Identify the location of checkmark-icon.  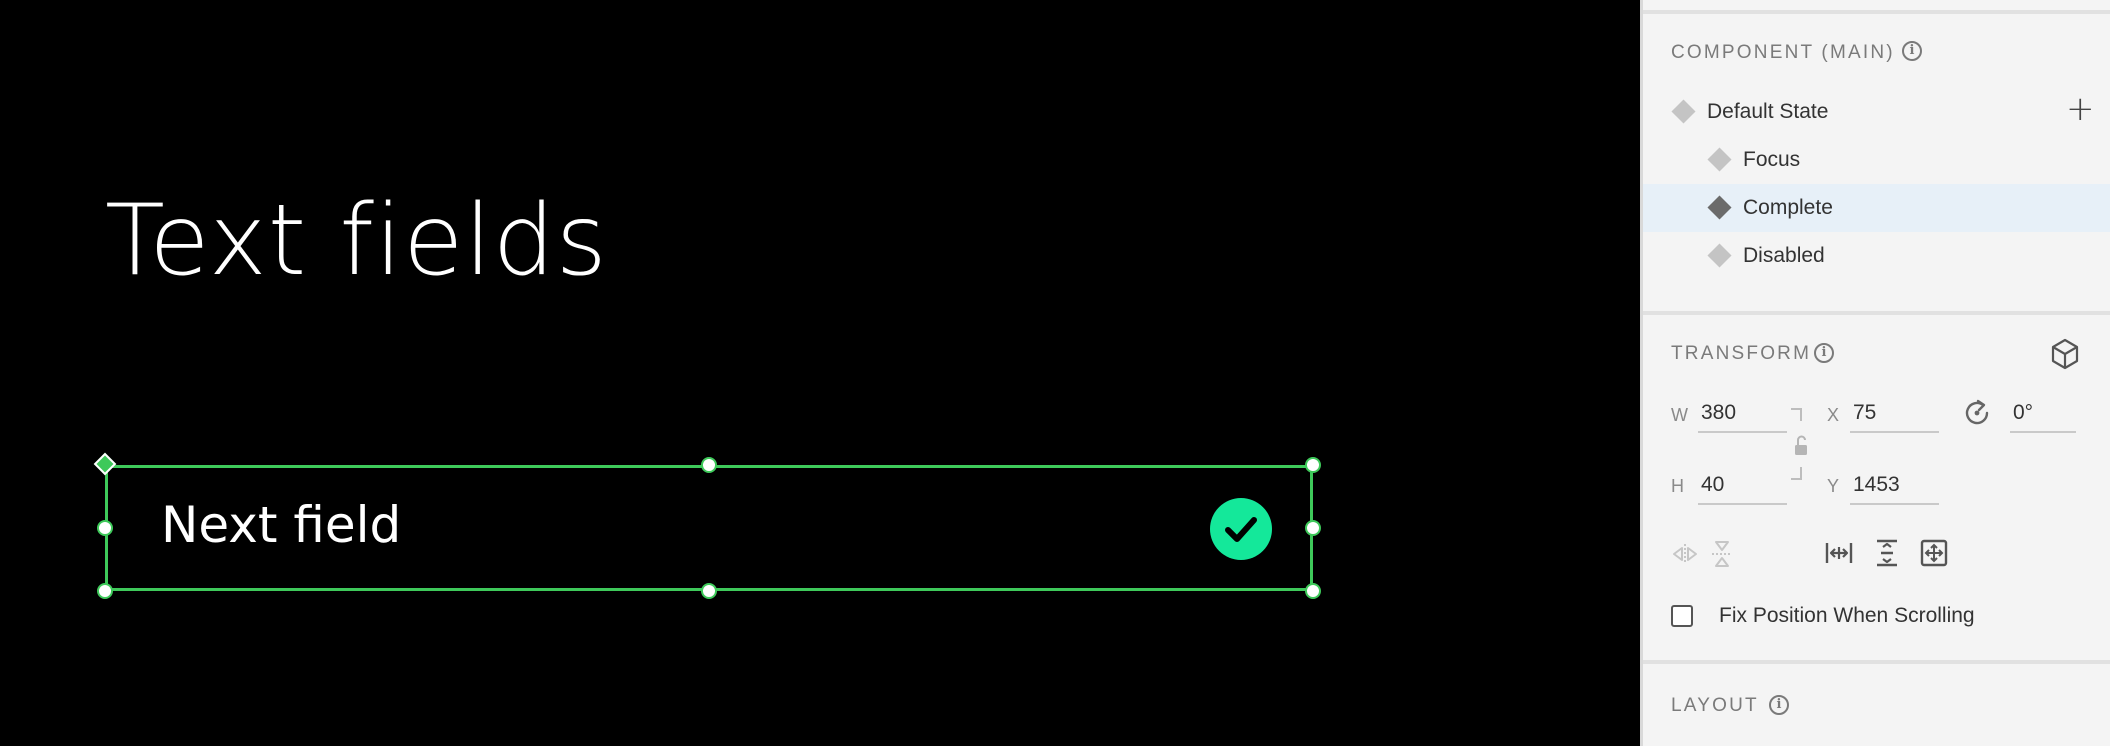
(1241, 529).